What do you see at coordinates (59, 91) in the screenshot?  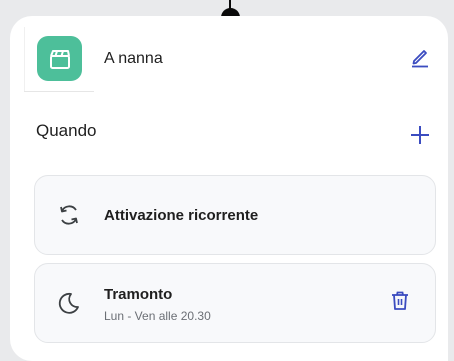 I see `header-divider` at bounding box center [59, 91].